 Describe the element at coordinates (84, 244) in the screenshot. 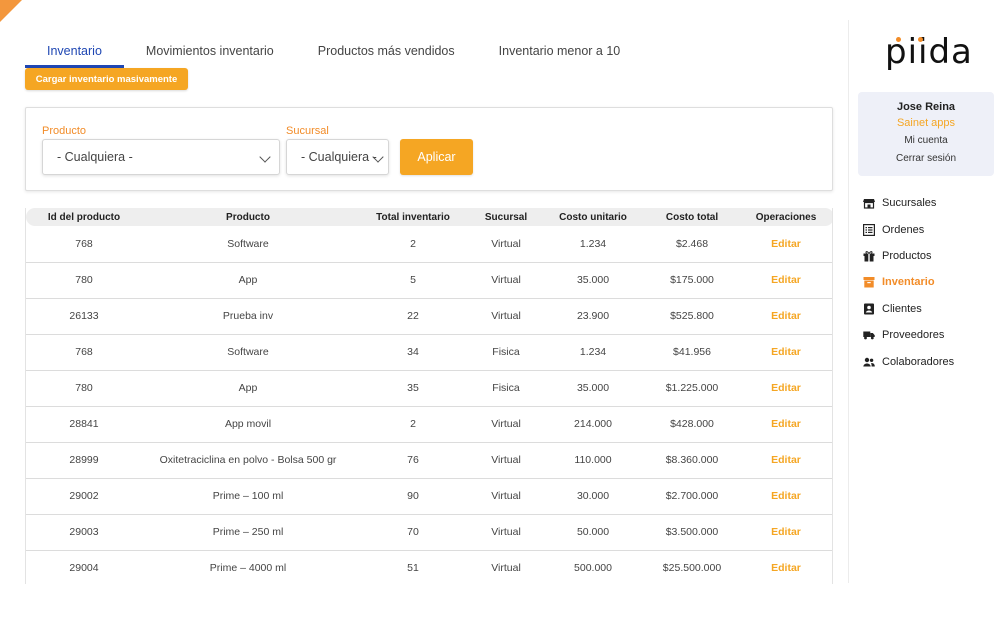

I see `product-id-cell: 768` at that location.